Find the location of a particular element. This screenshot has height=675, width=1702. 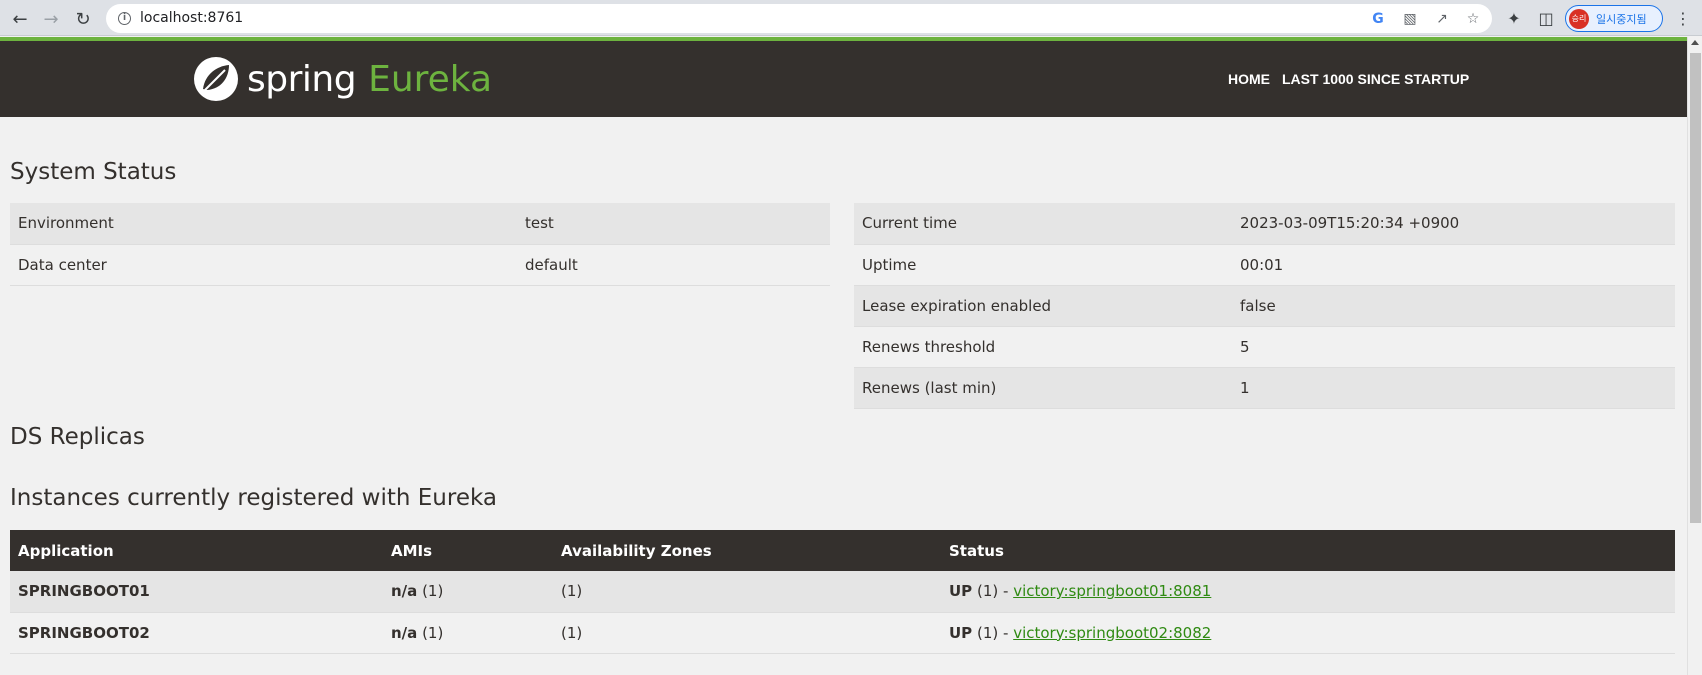

scroll-up-icon is located at coordinates (1695, 42).